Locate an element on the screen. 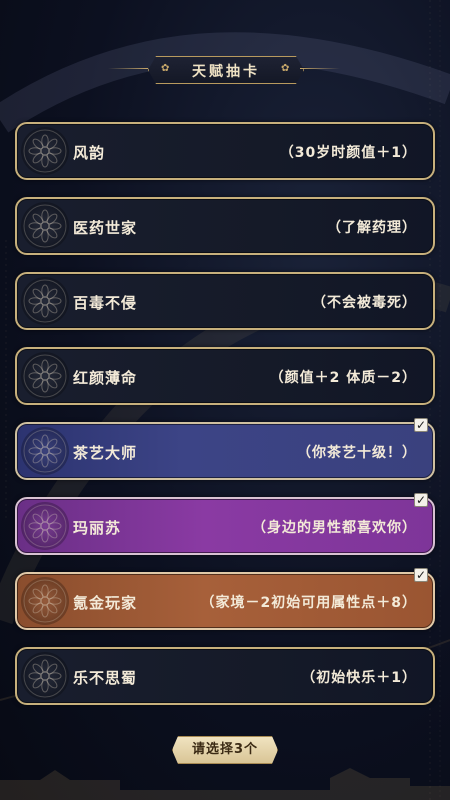 Image resolution: width=450 pixels, height=800 pixels. talent-name: 氪金玩家 is located at coordinates (105, 603).